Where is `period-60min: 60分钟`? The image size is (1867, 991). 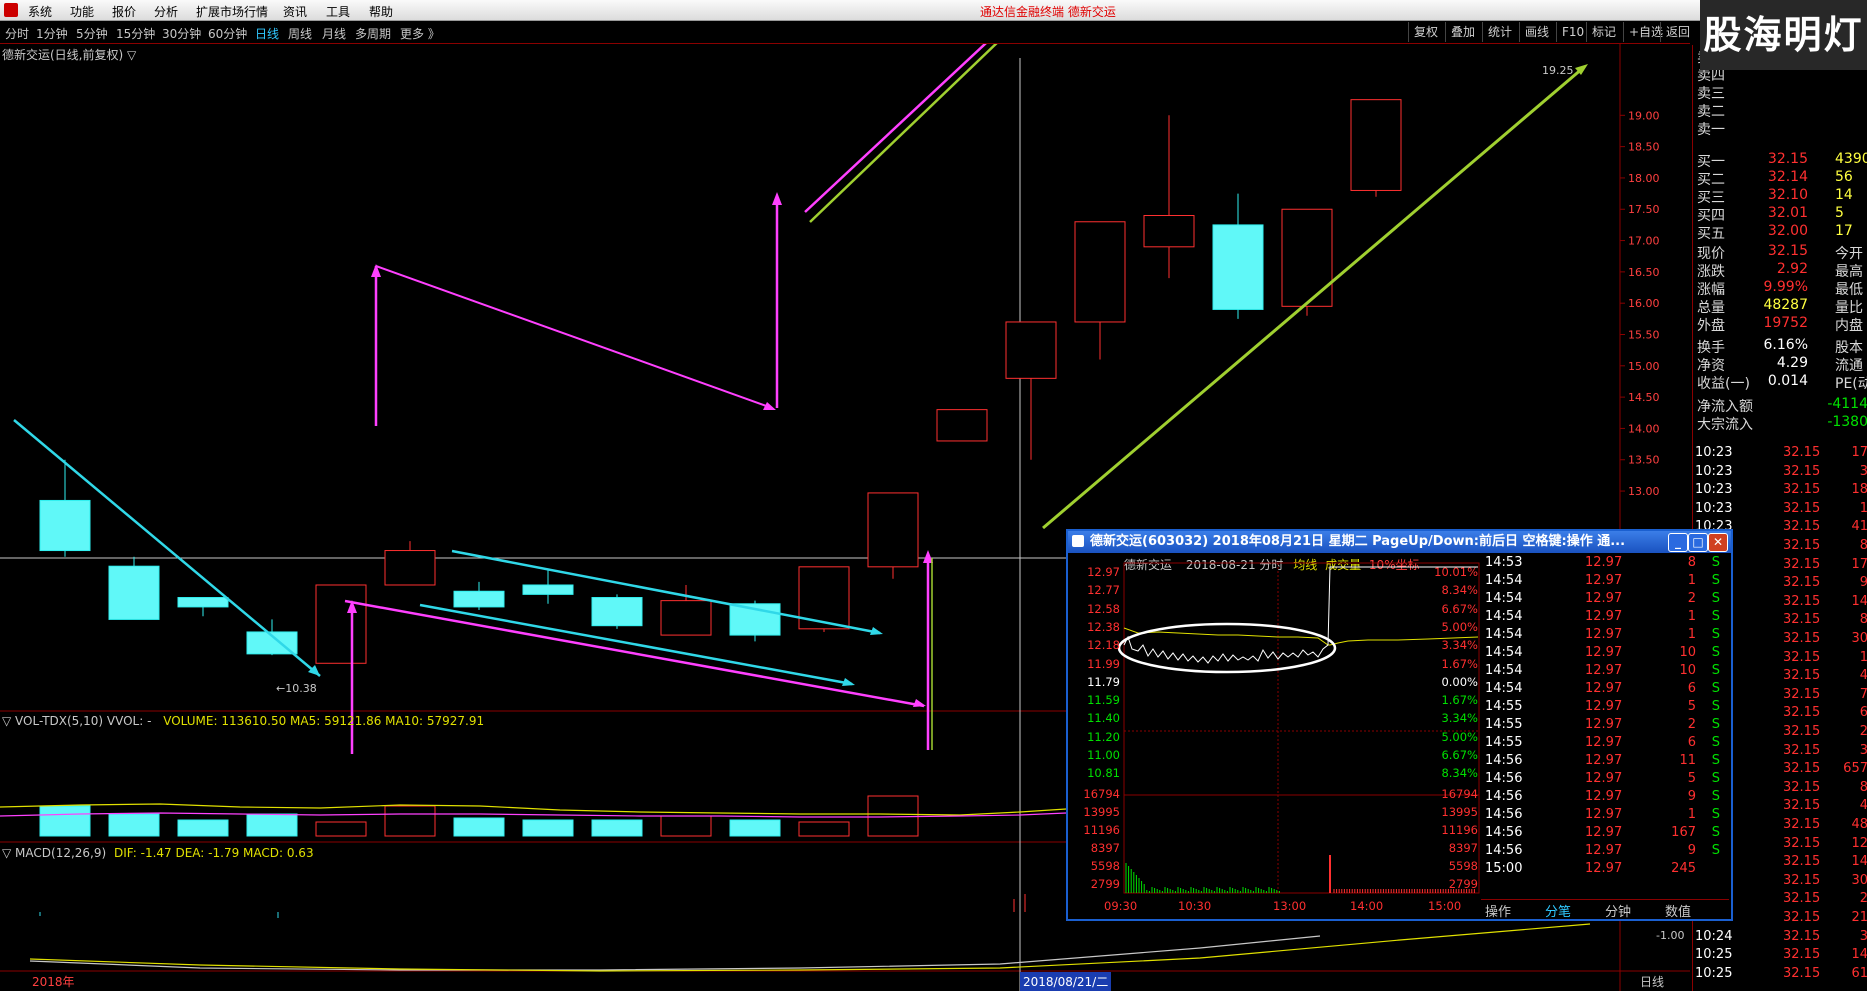 period-60min: 60分钟 is located at coordinates (227, 33).